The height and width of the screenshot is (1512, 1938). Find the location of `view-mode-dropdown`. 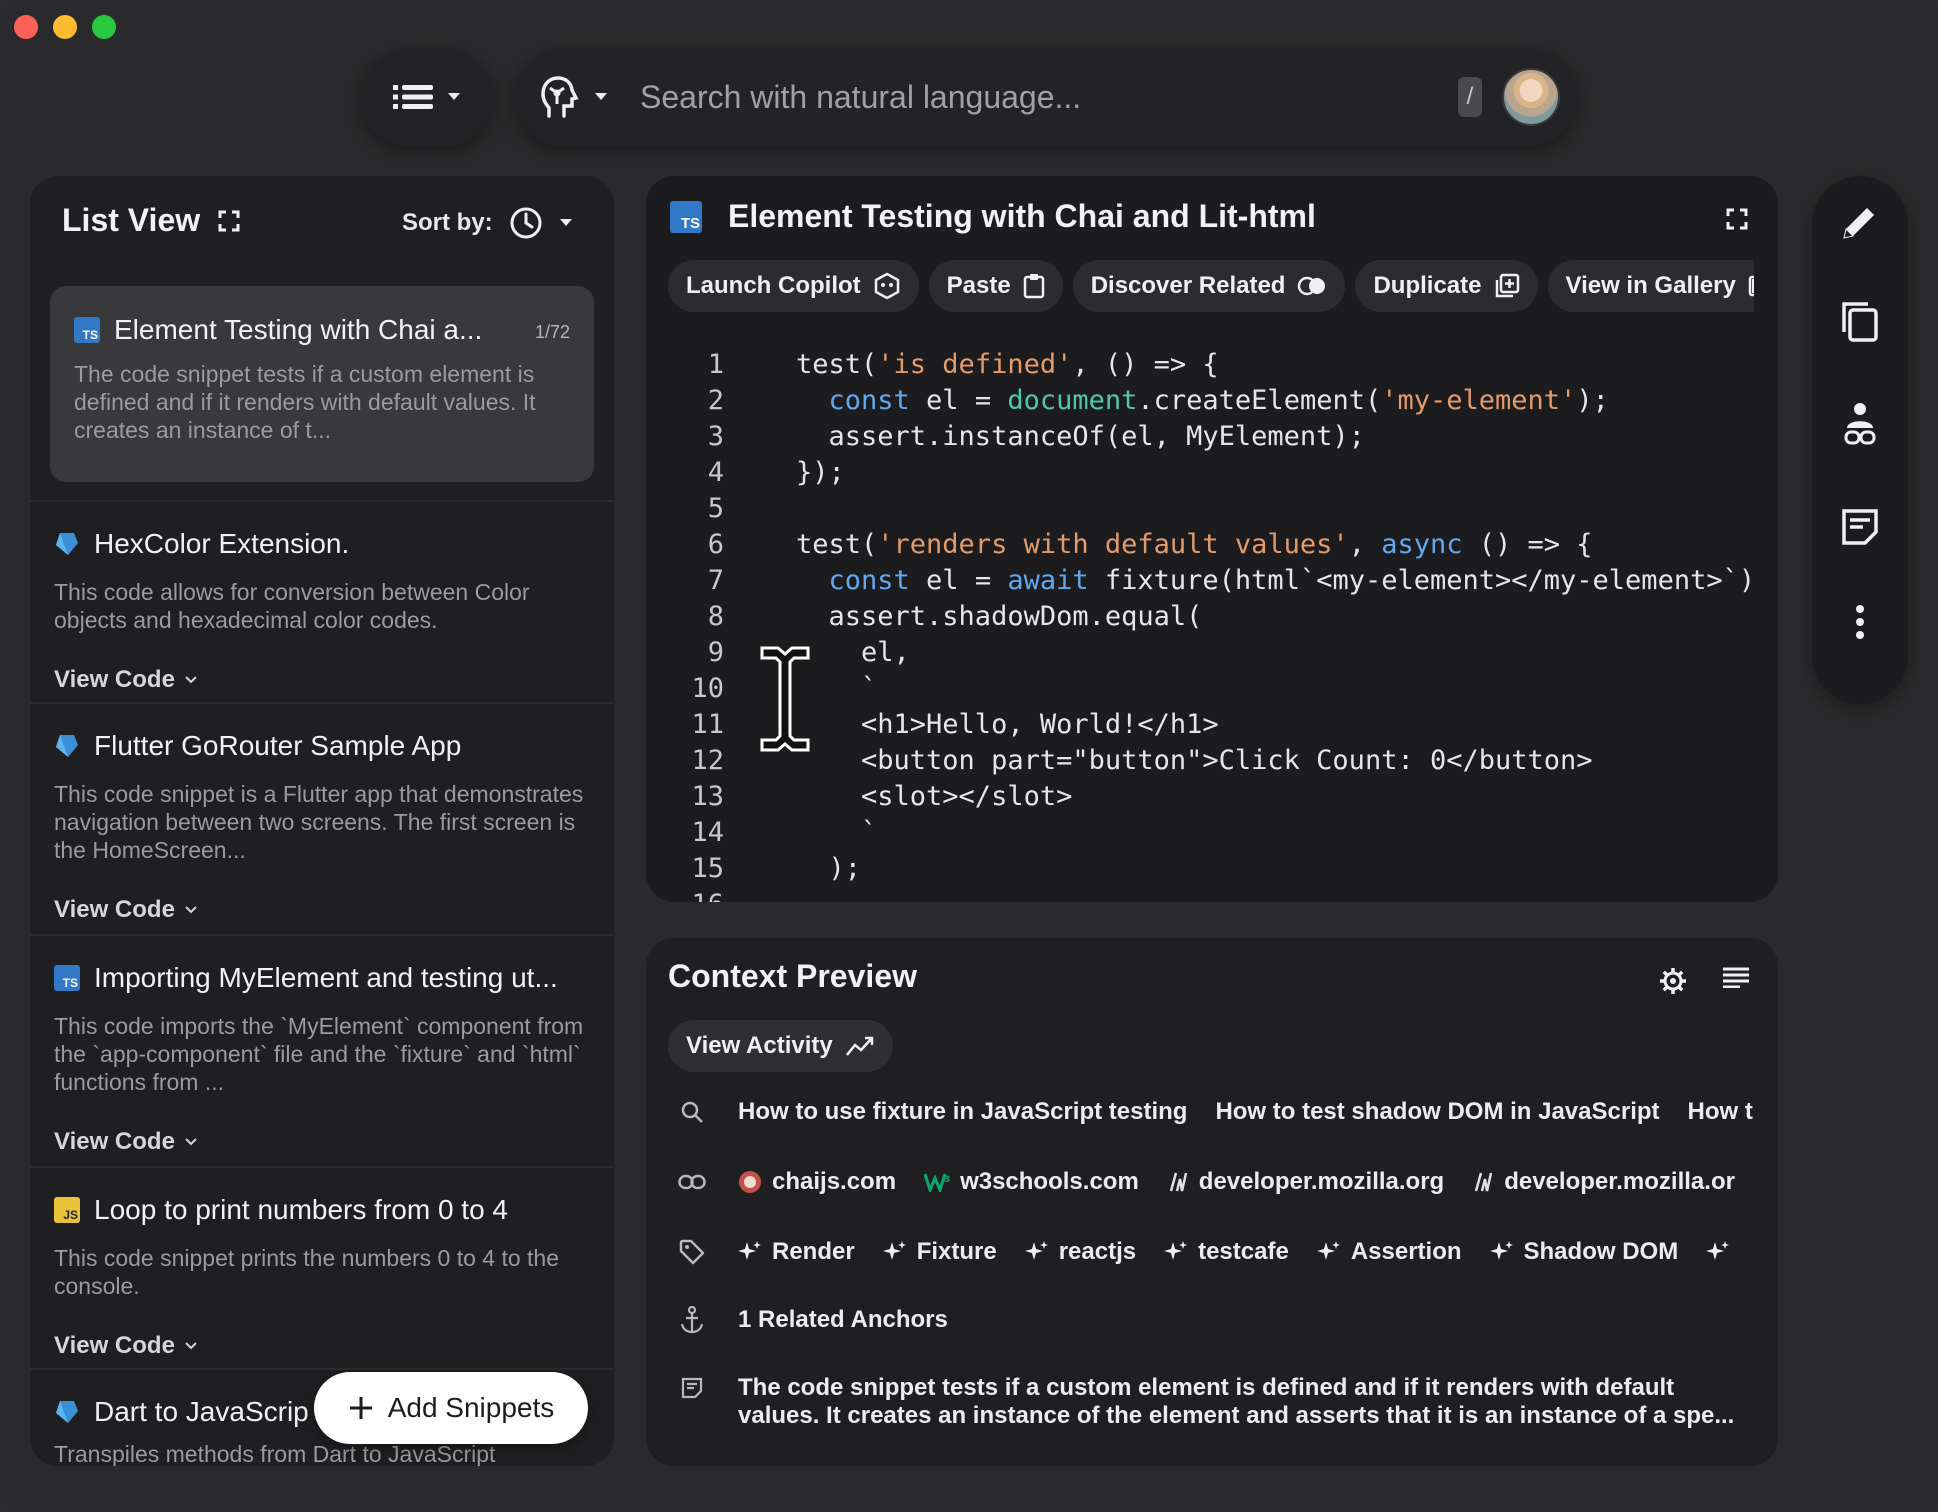

view-mode-dropdown is located at coordinates (427, 97).